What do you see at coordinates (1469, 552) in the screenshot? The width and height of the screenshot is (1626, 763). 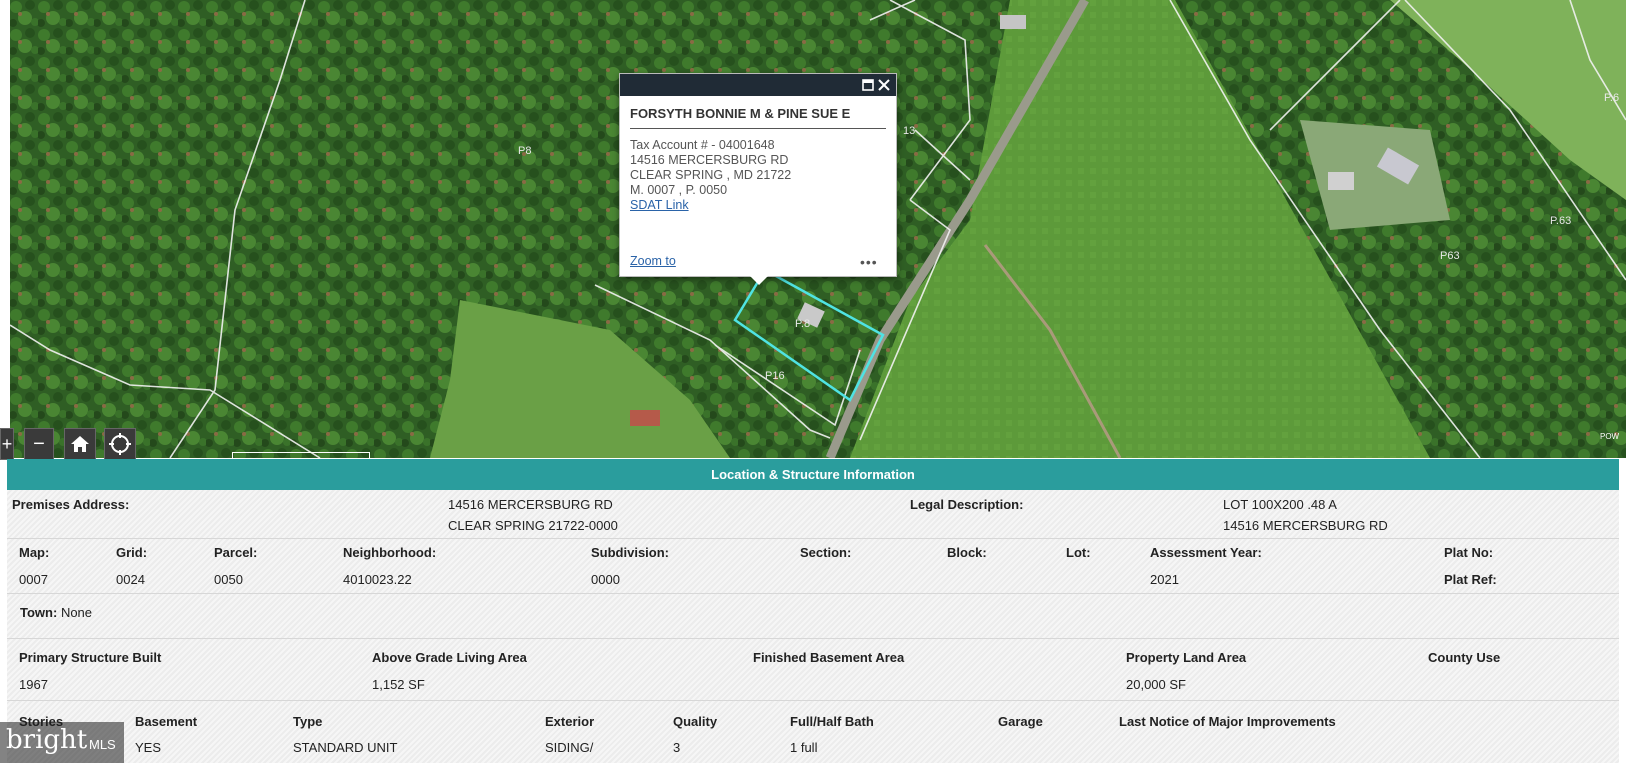 I see `plat-no-header: Plat No:` at bounding box center [1469, 552].